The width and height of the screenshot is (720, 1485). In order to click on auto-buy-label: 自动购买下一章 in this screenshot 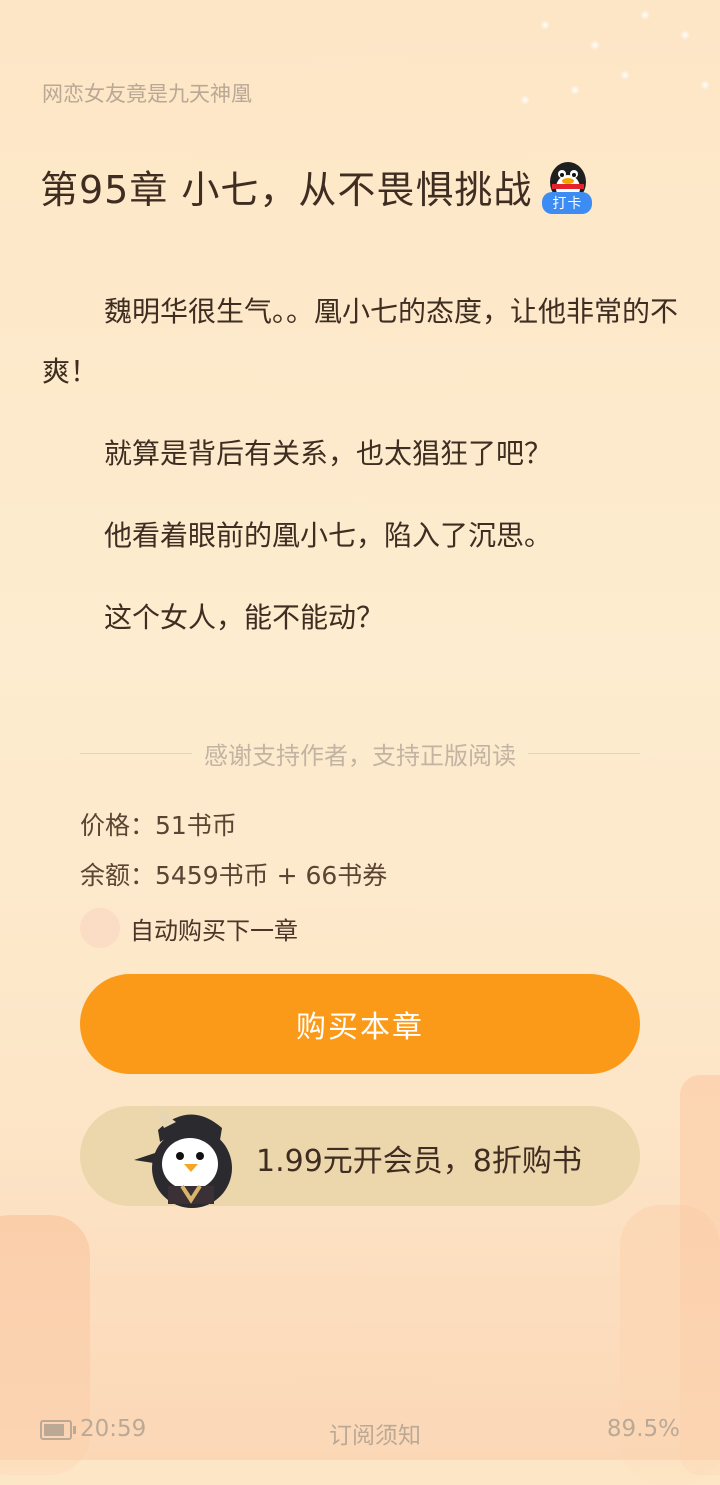, I will do `click(214, 930)`.